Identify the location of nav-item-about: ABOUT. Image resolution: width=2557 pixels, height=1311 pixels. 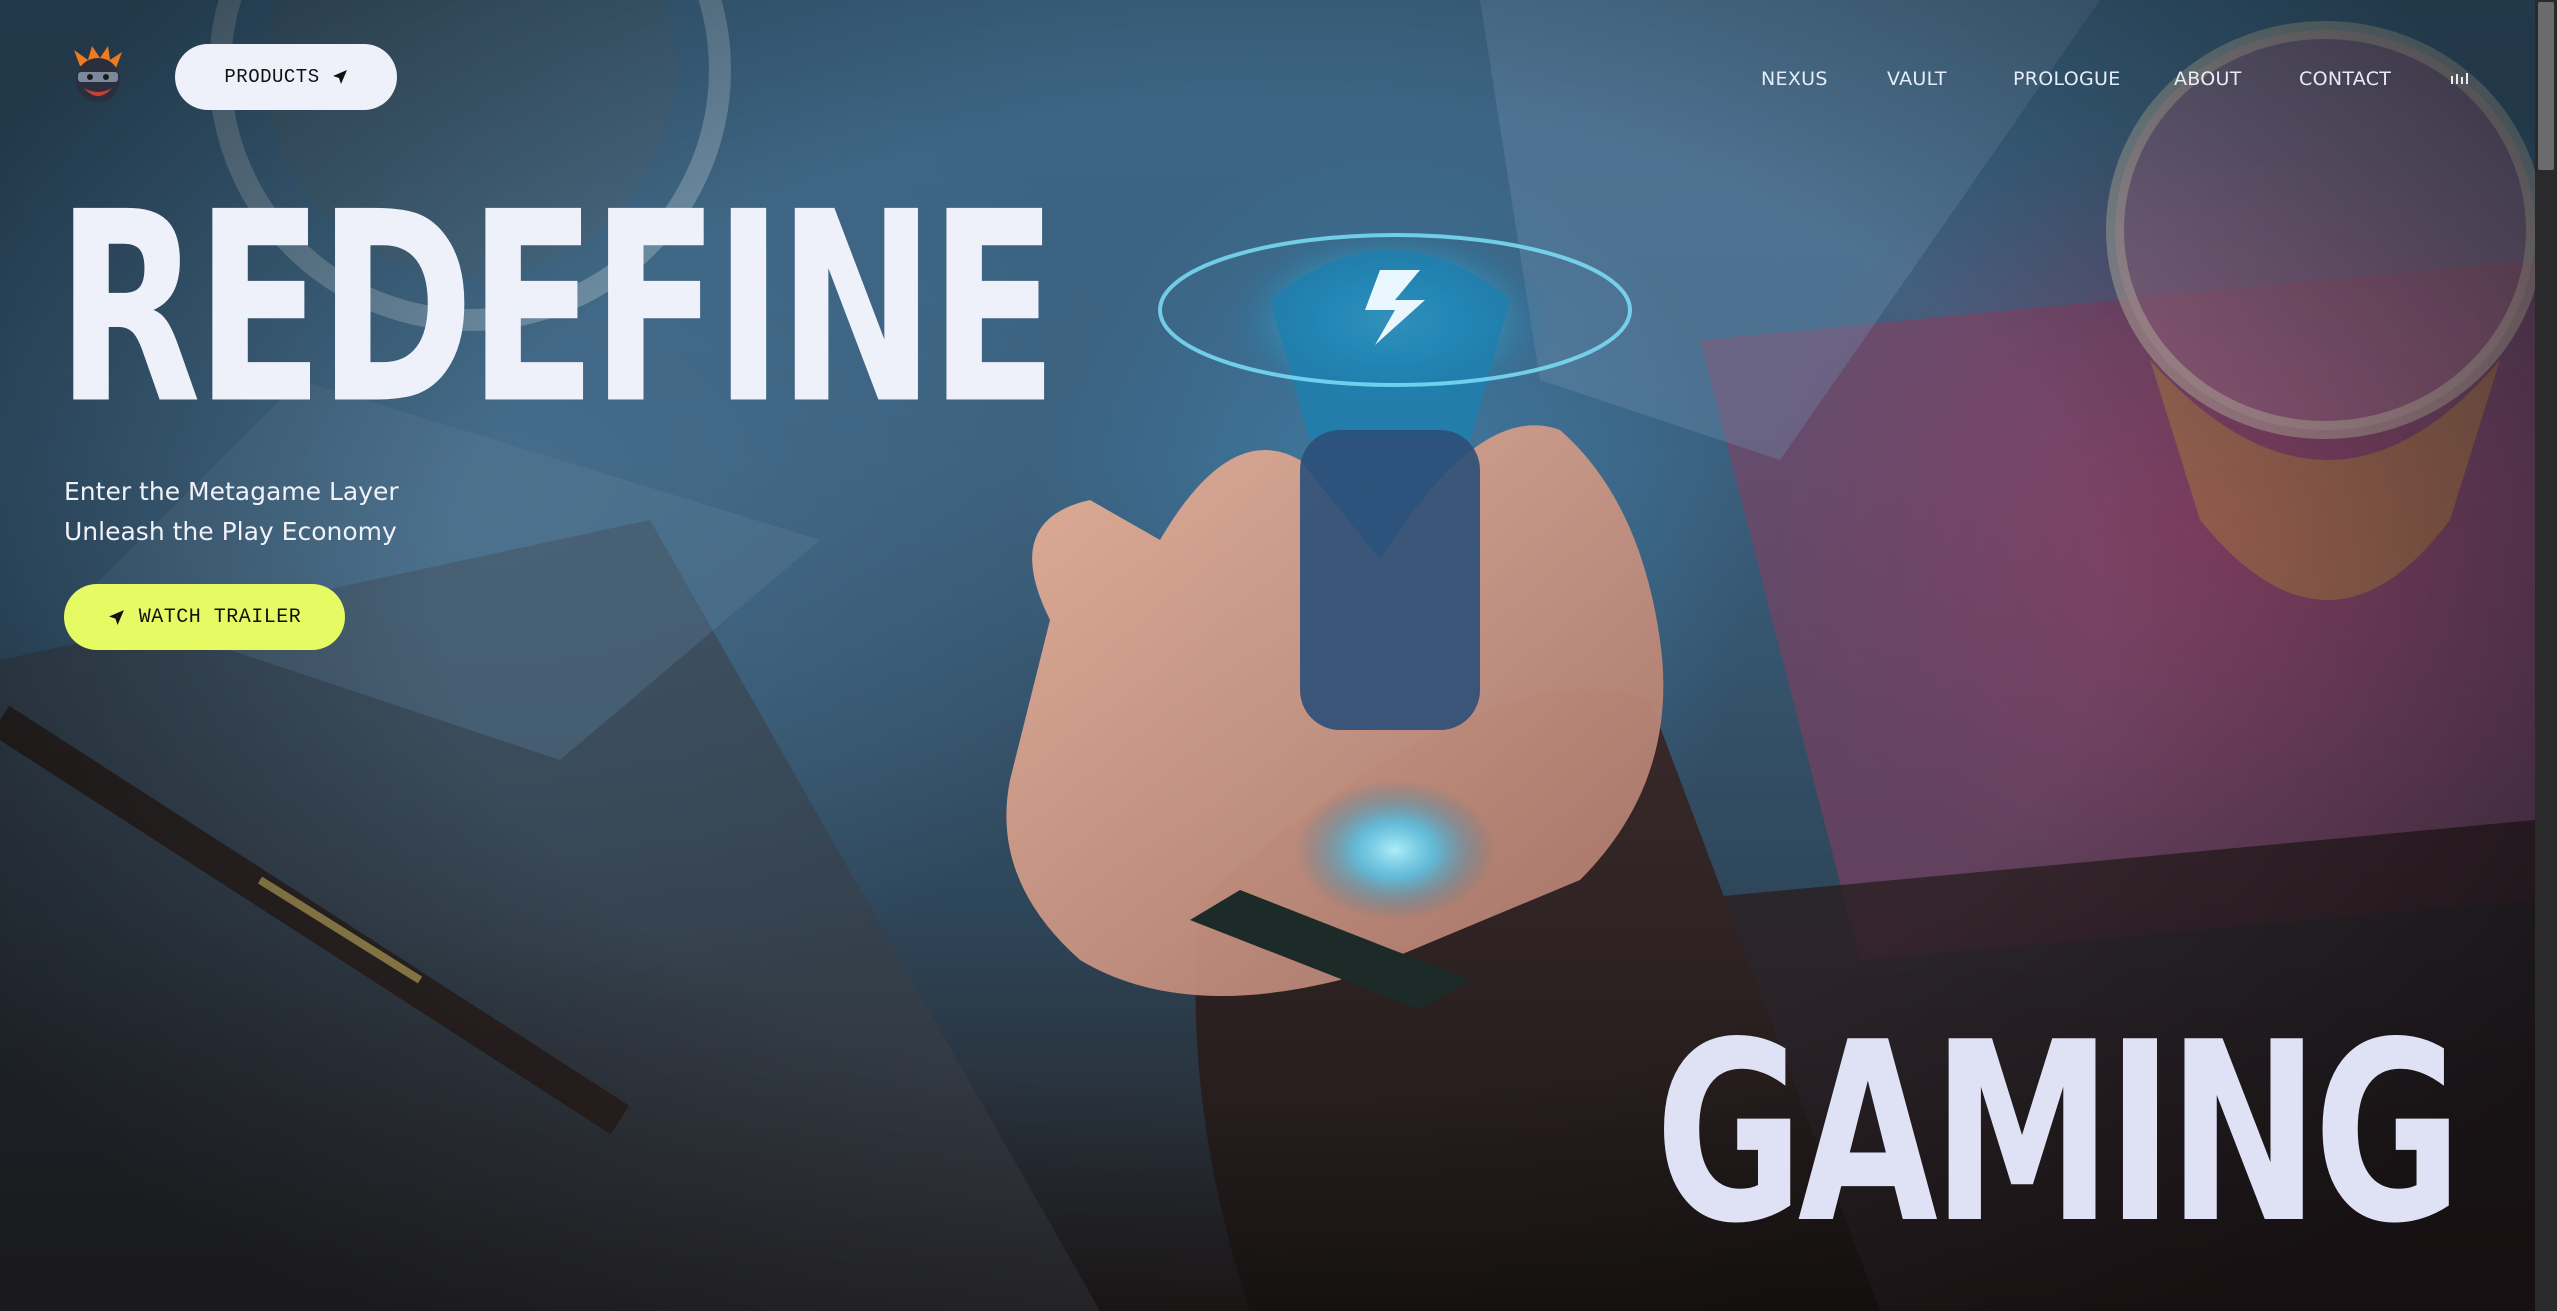
(2208, 79).